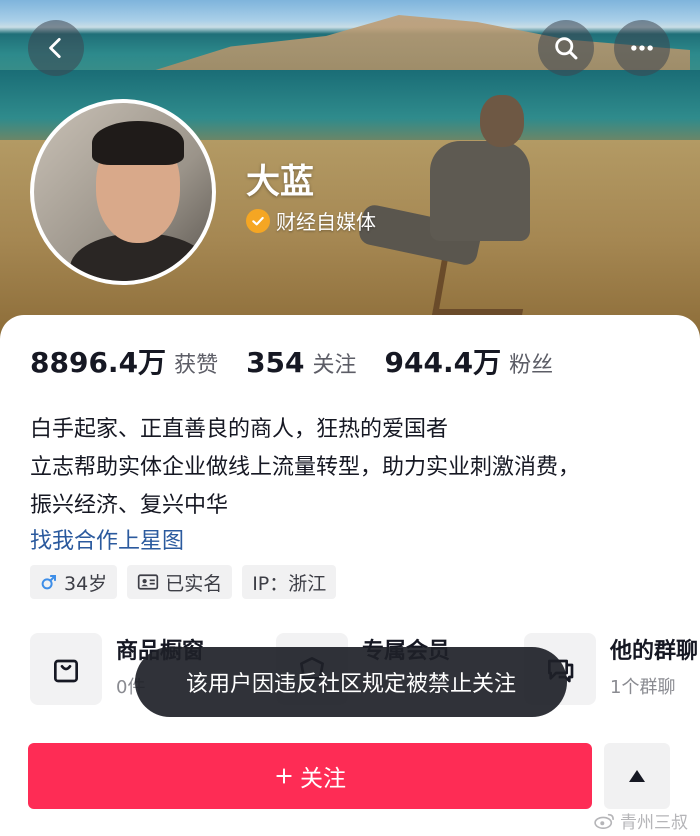 Image resolution: width=700 pixels, height=836 pixels. I want to click on stat-label: 关注, so click(334, 365).